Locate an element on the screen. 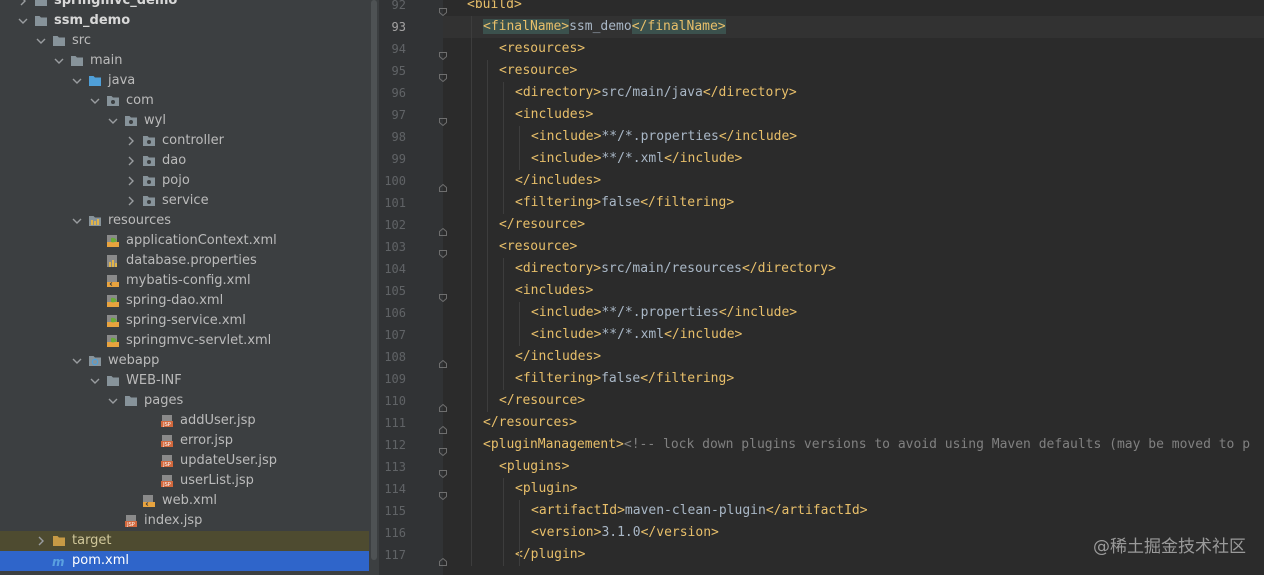 This screenshot has width=1264, height=575. line-number: 96 is located at coordinates (398, 93).